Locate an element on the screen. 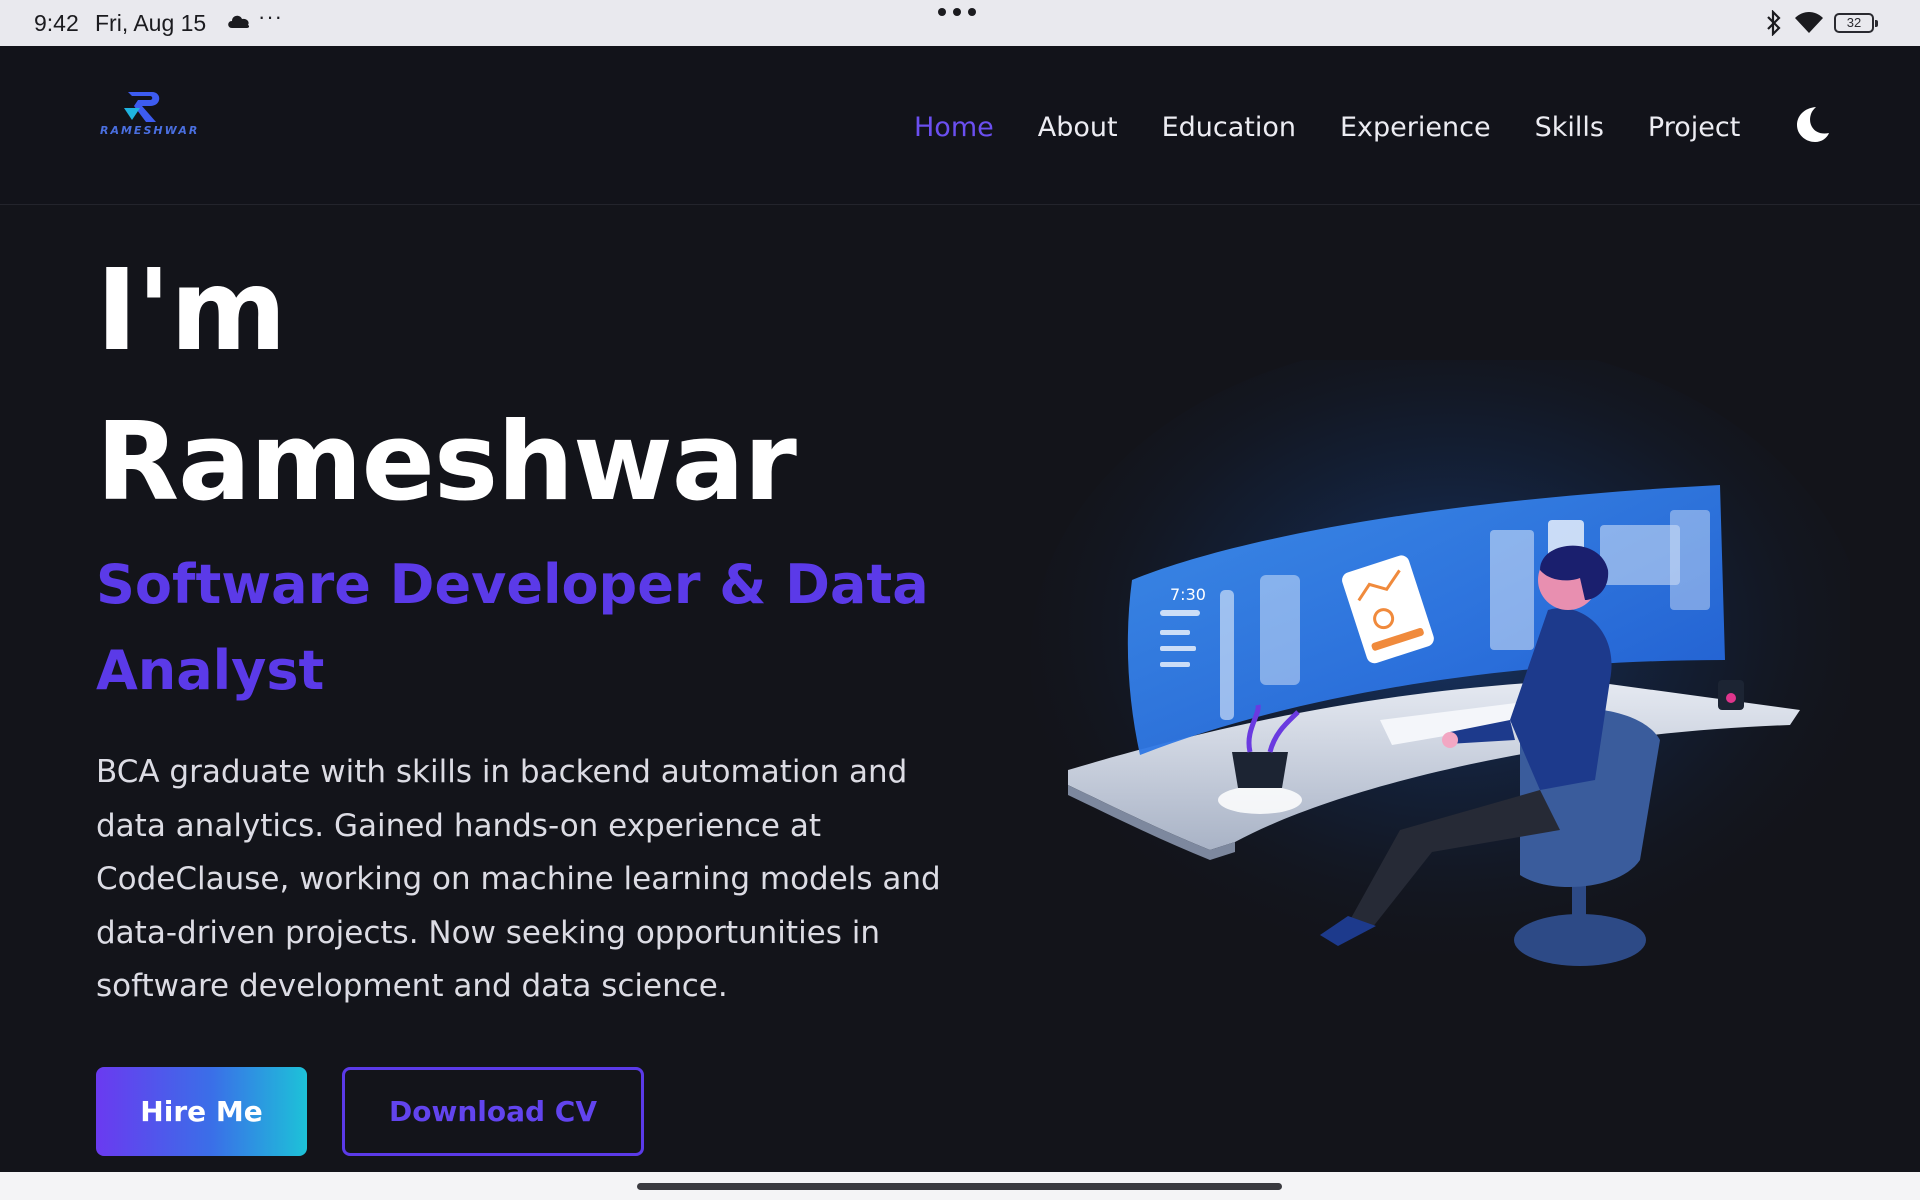  nav-education: Education is located at coordinates (1229, 127).